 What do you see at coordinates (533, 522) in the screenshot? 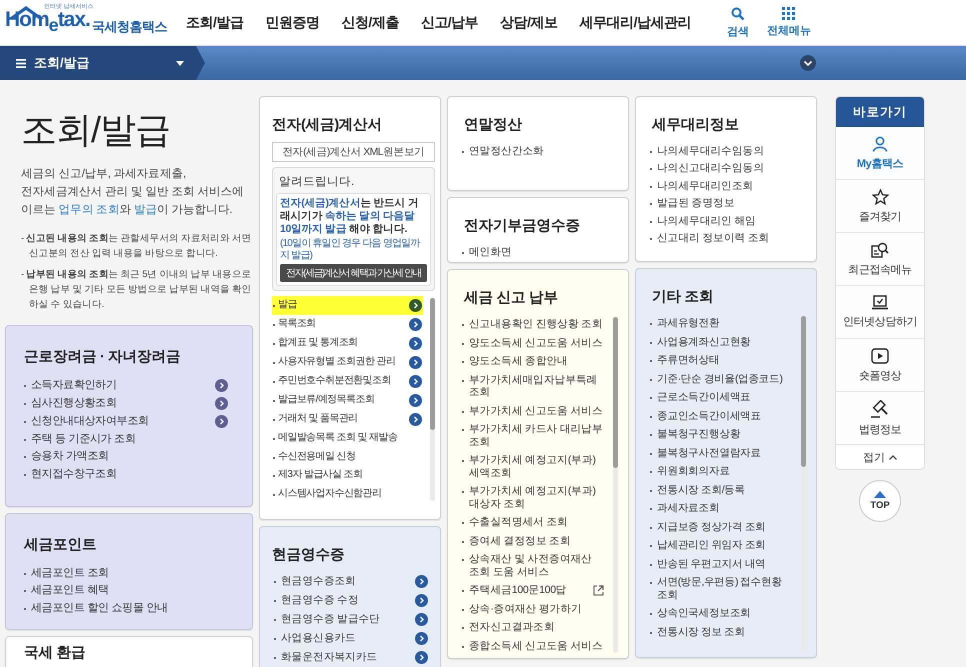
I see `menu-link: 수출실적명세서 조회` at bounding box center [533, 522].